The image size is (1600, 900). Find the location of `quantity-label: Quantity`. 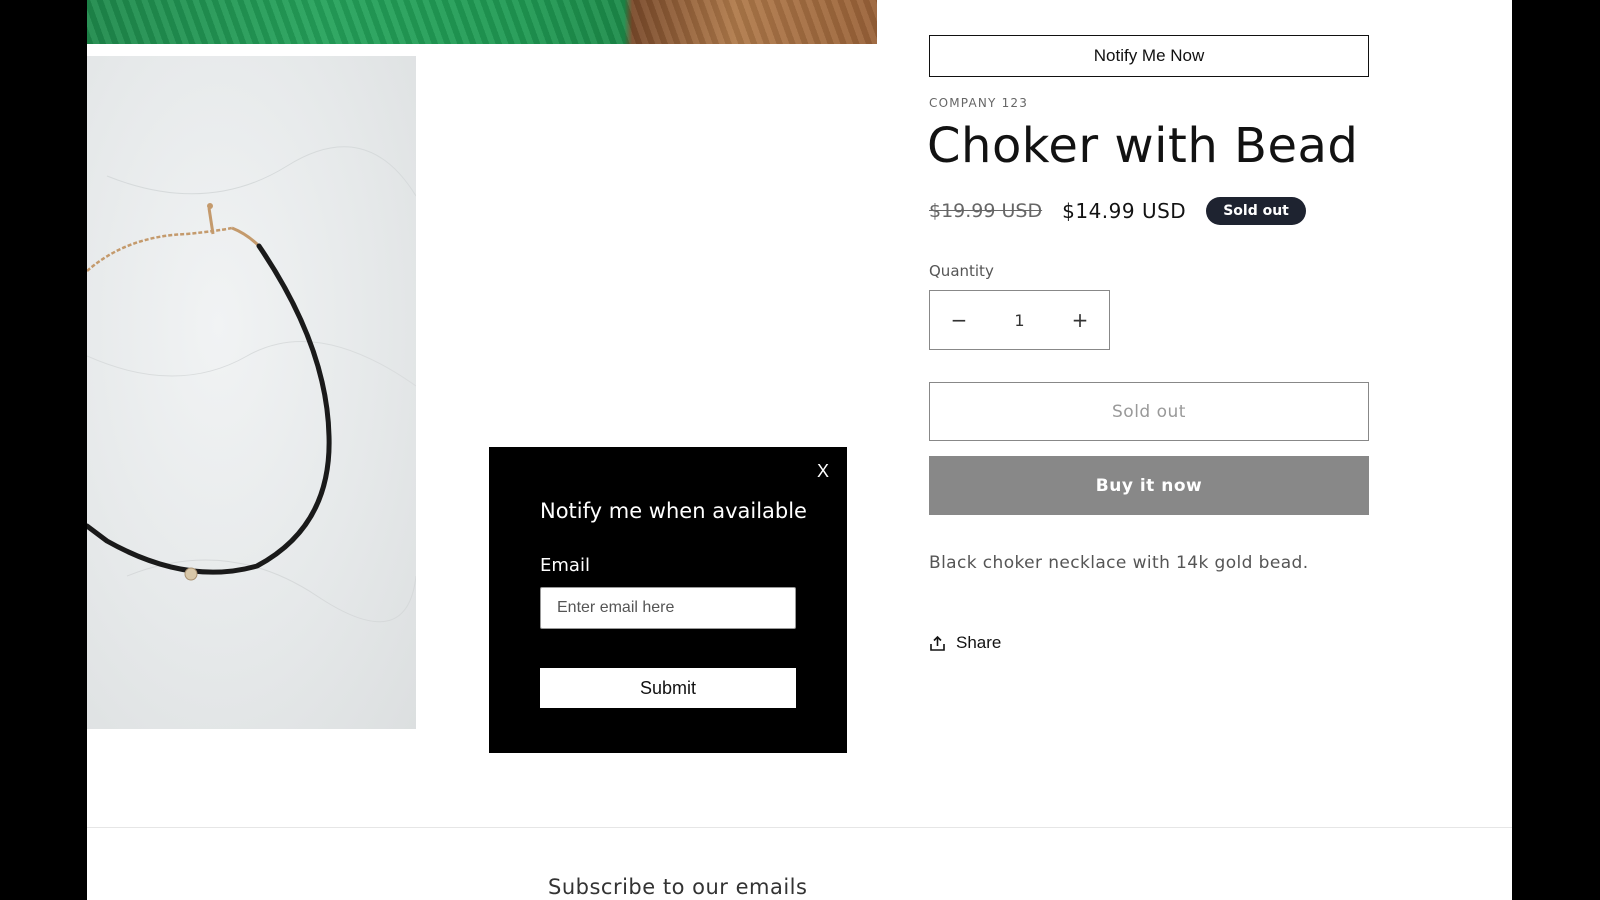

quantity-label: Quantity is located at coordinates (961, 271).